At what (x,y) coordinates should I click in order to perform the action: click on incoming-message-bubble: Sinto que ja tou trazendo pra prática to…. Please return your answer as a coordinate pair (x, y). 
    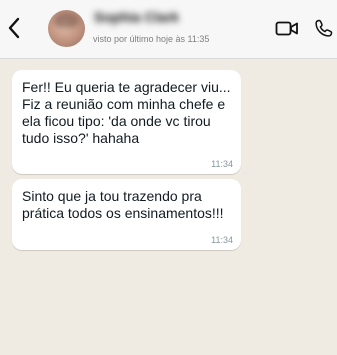
    Looking at the image, I should click on (126, 214).